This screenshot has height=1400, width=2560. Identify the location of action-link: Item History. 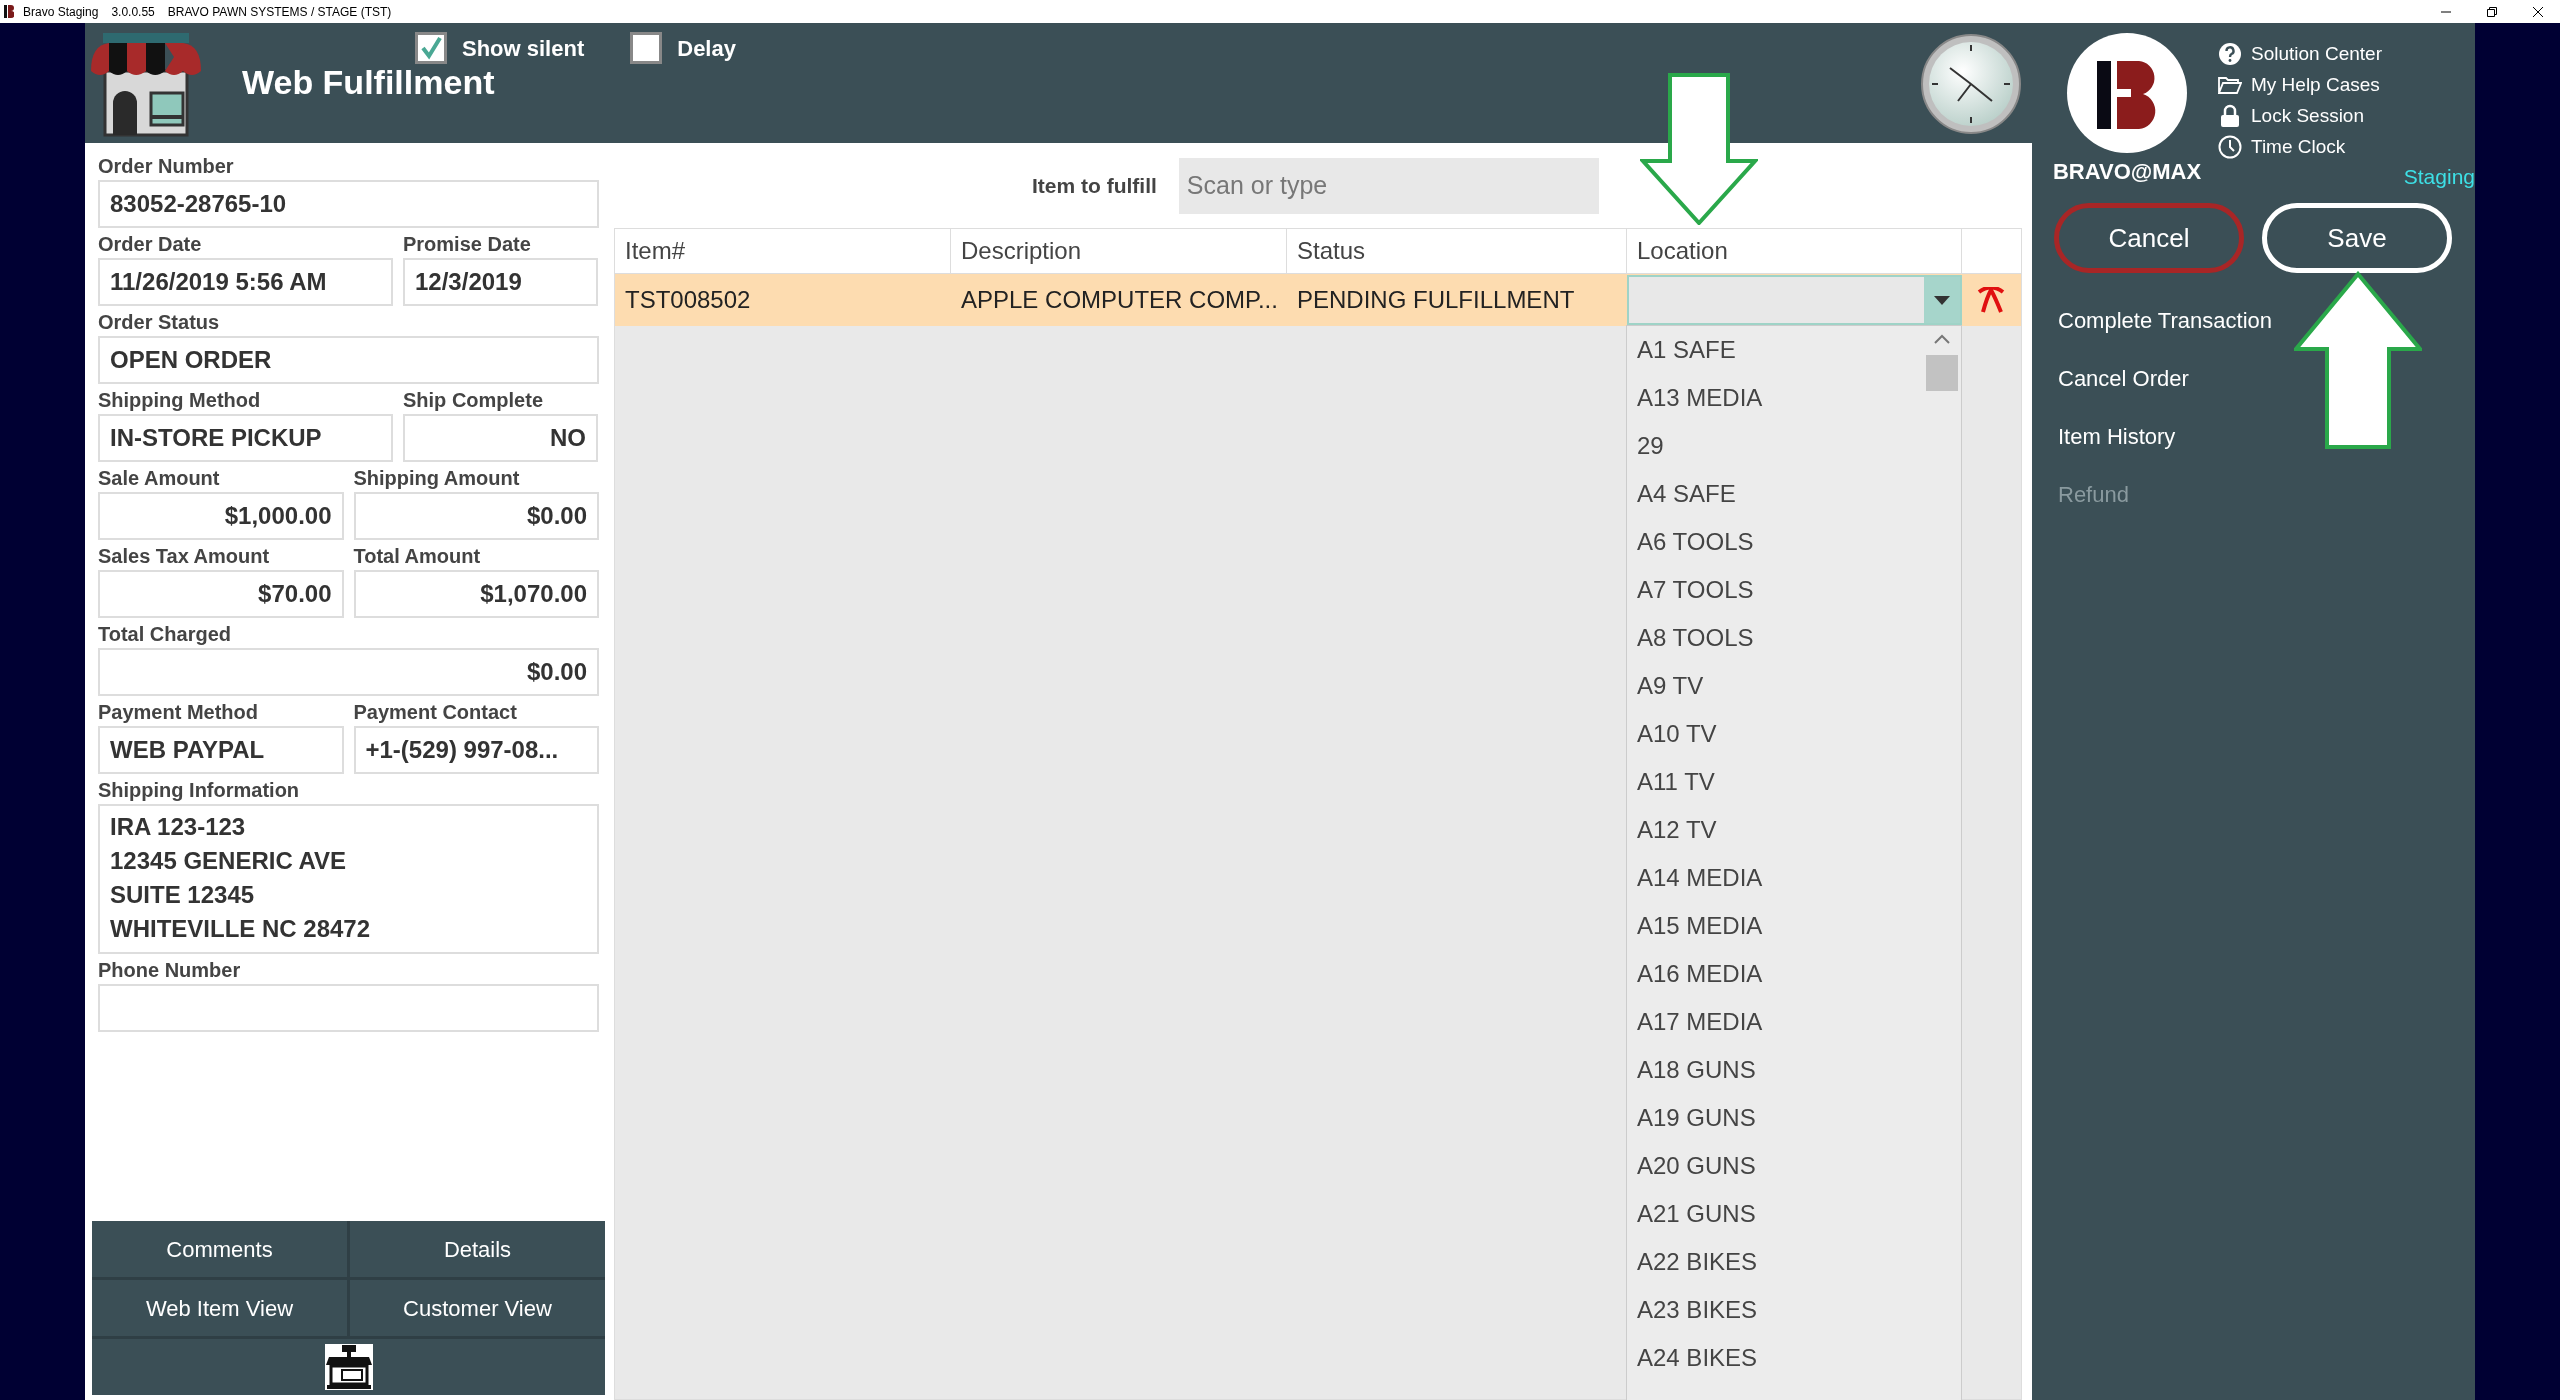
(2266, 436).